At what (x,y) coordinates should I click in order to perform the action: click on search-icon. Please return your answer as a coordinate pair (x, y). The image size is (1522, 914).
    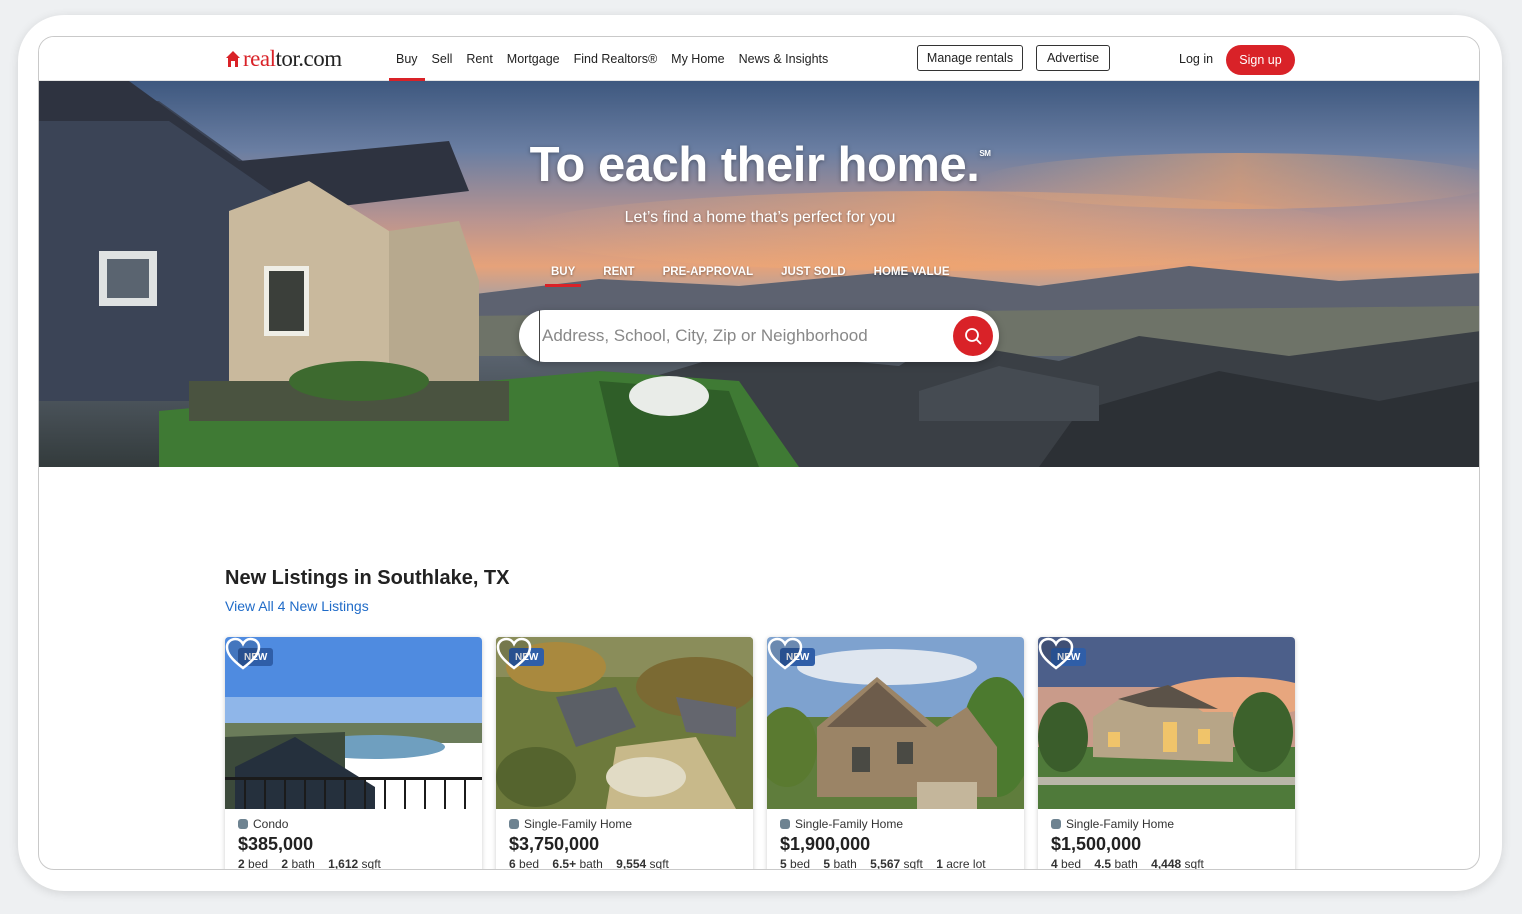
    Looking at the image, I should click on (973, 336).